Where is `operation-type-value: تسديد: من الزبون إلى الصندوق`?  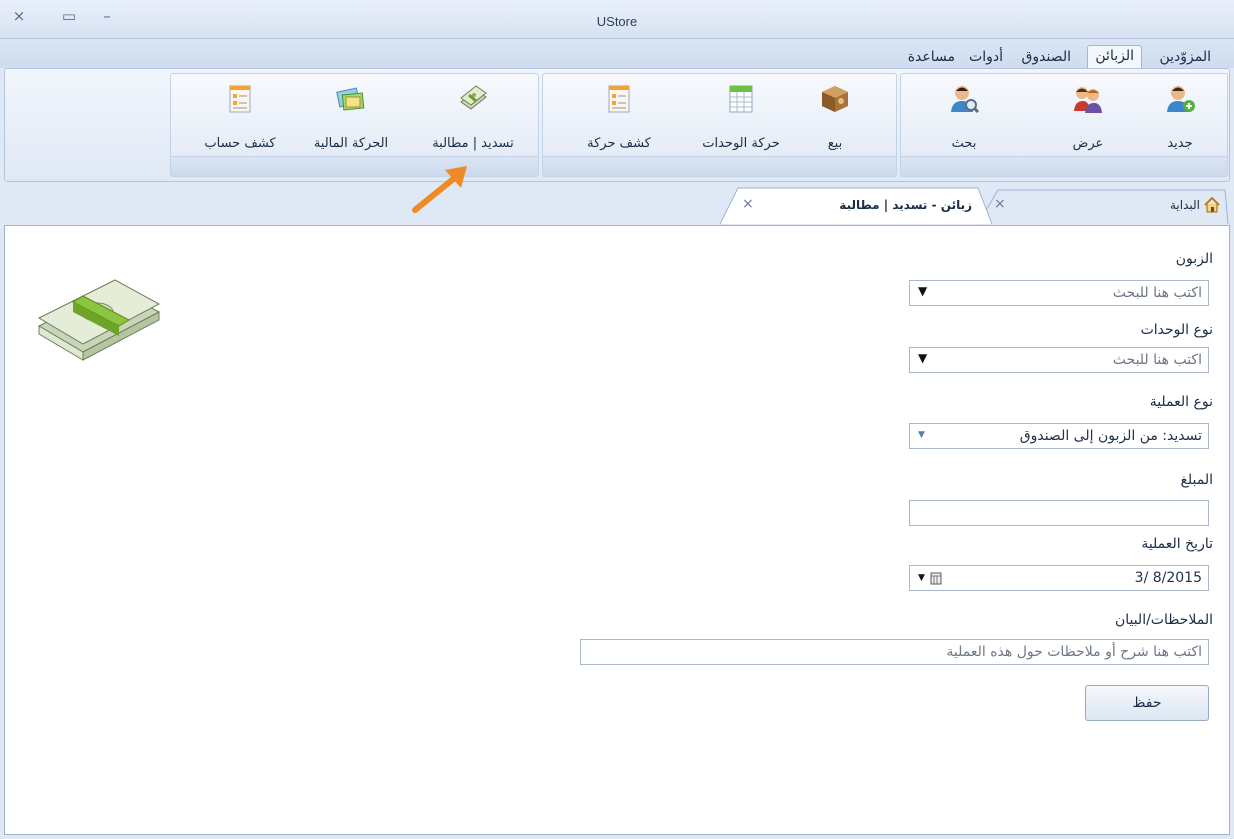
operation-type-value: تسديد: من الزبون إلى الصندوق is located at coordinates (1110, 436).